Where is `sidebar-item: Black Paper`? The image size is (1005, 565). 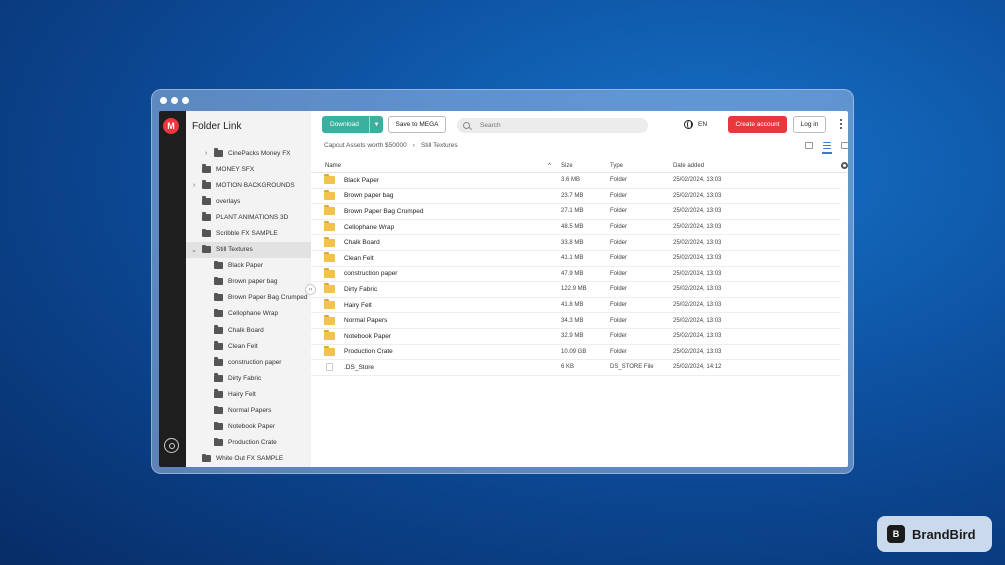
sidebar-item: Black Paper is located at coordinates (248, 266).